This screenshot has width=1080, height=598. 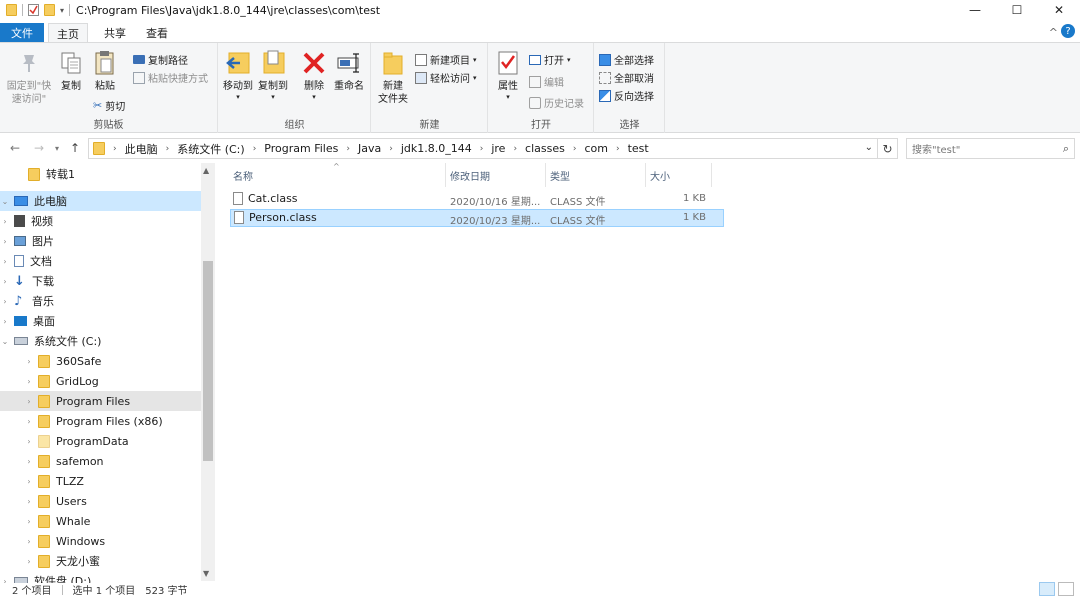 I want to click on new-item-button: 新建项目 ▾, so click(x=446, y=59).